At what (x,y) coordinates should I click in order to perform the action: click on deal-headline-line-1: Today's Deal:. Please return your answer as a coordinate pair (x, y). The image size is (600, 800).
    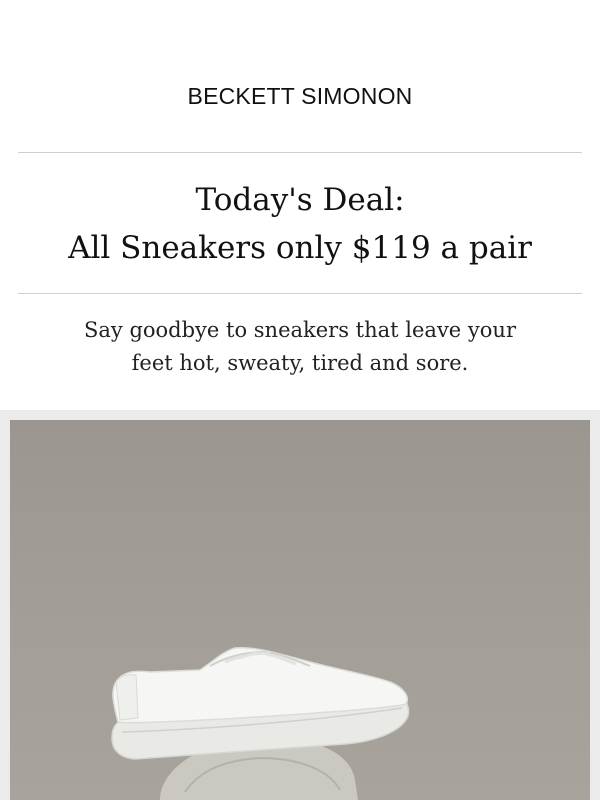
    Looking at the image, I should click on (300, 200).